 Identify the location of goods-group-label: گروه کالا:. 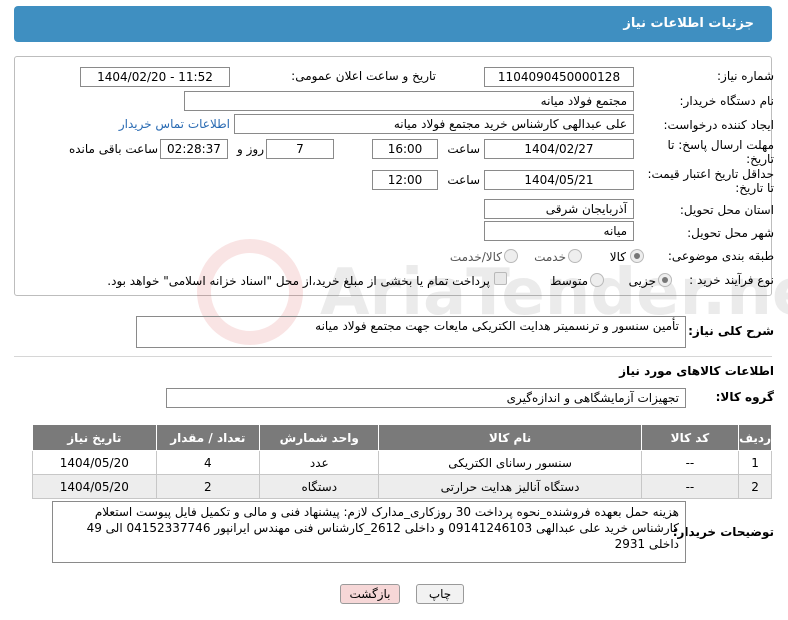
(744, 397).